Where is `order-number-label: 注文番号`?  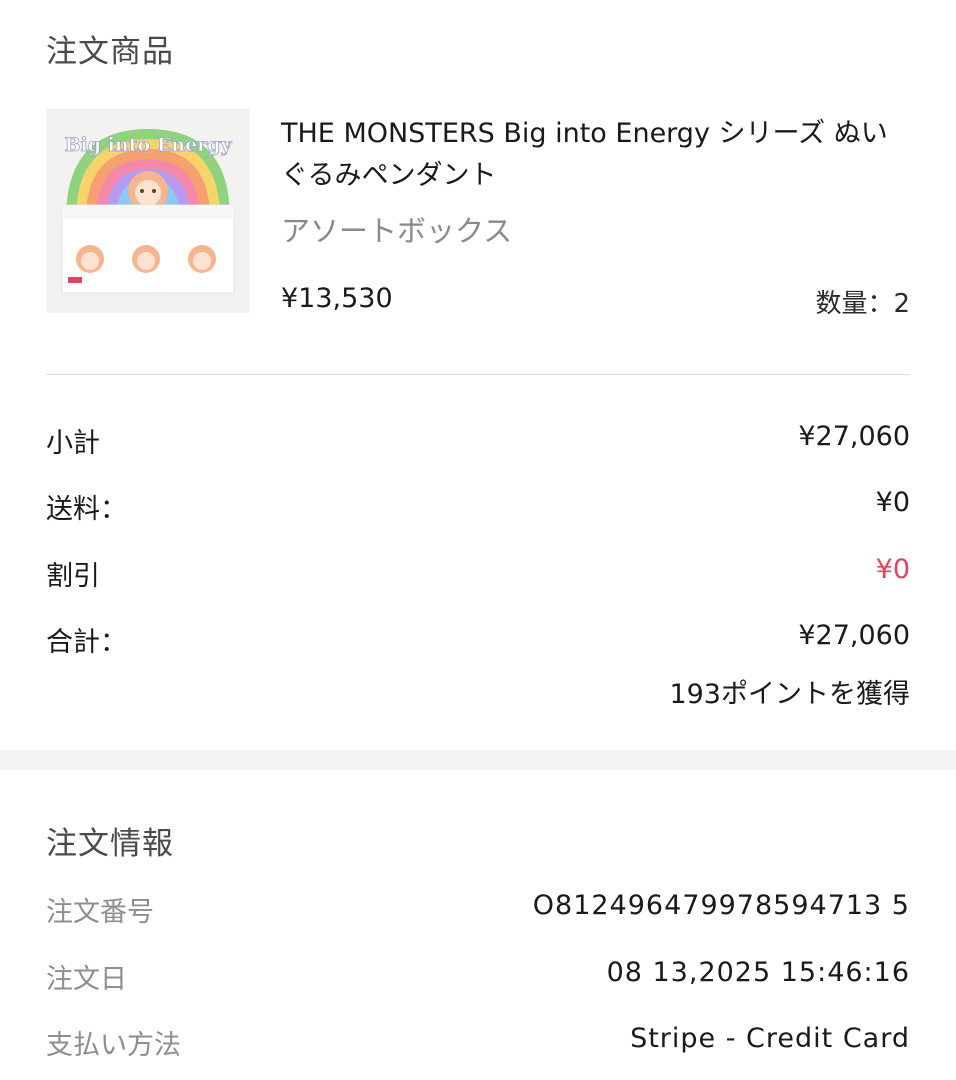 order-number-label: 注文番号 is located at coordinates (100, 912).